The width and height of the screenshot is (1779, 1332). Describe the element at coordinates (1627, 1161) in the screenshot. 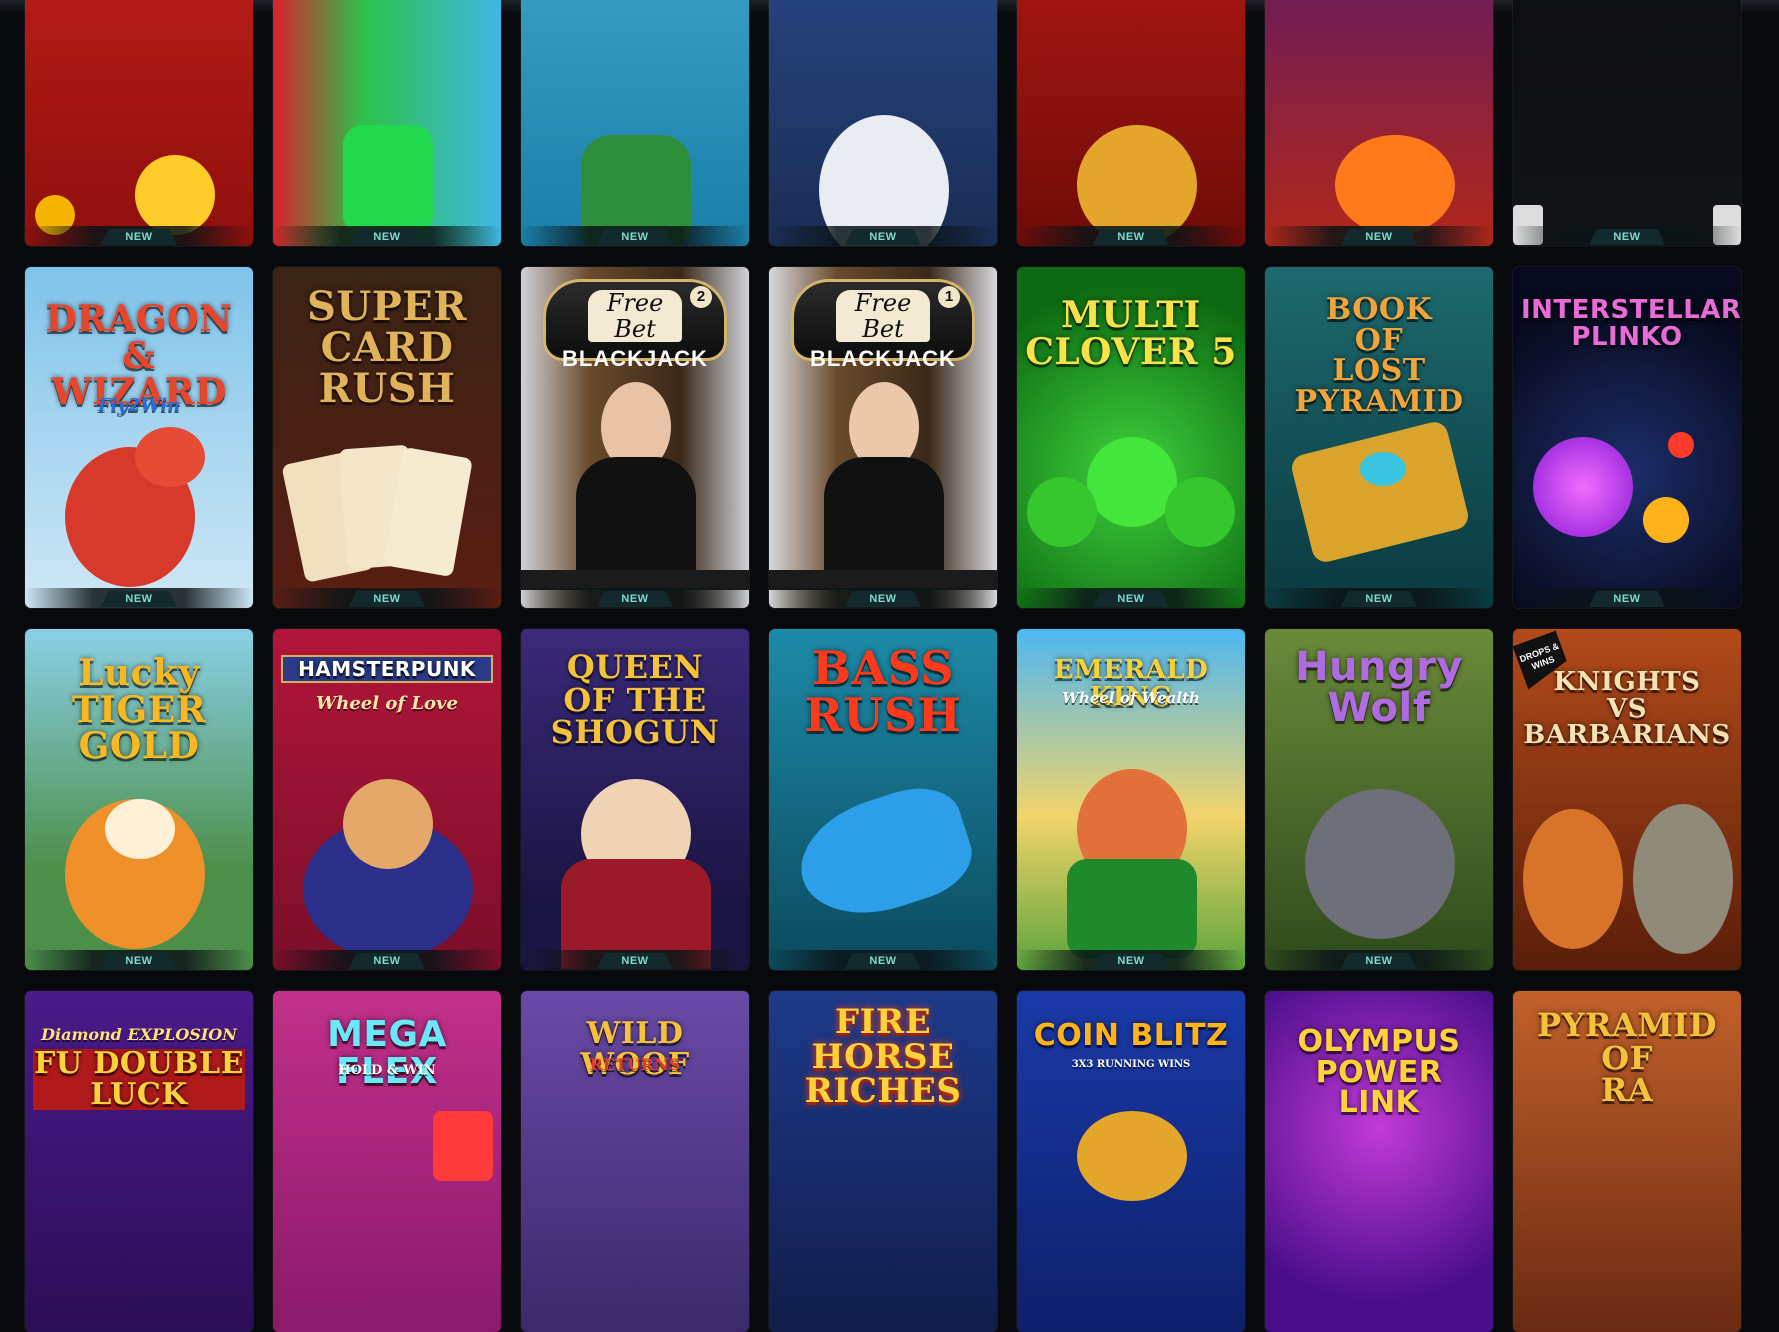

I see `game-tile-pyramid-of-ra: PYRAMID OF RA` at that location.